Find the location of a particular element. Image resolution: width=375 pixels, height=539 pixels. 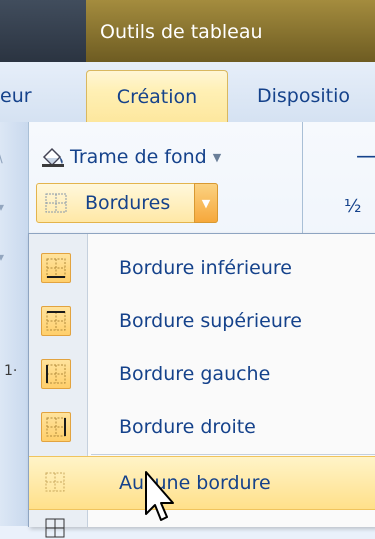

context-tab-title: Outils de tableau is located at coordinates (230, 31).